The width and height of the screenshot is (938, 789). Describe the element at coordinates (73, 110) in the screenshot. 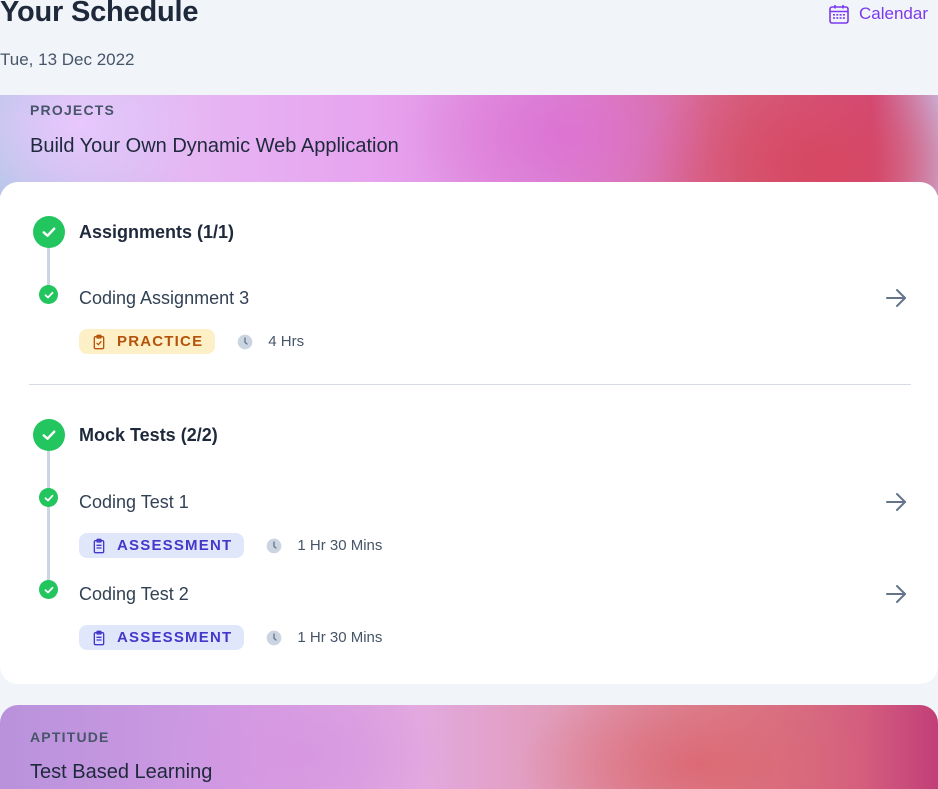

I see `section-eyebrow: PROJECTS` at that location.